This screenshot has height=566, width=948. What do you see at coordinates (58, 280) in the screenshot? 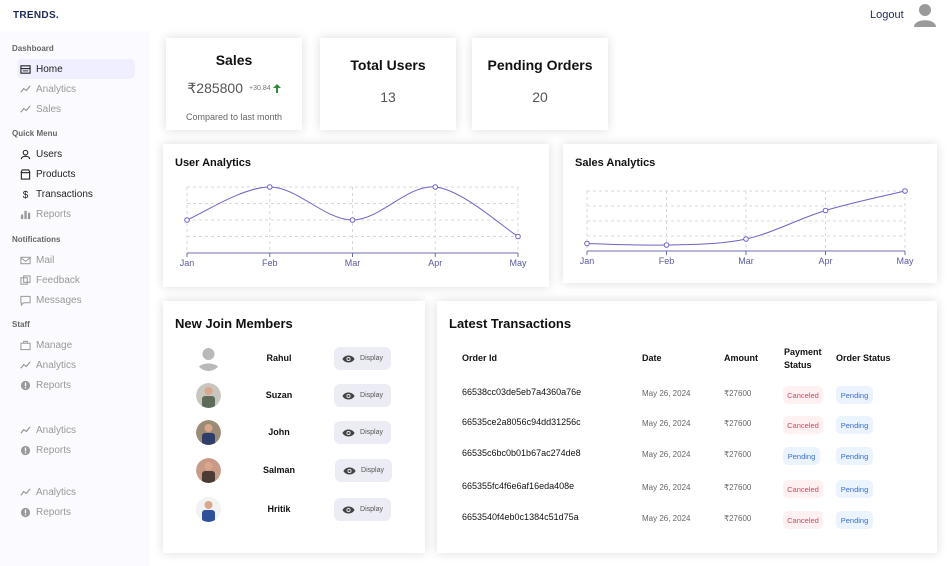
I see `sidebar-item-label: Feedback` at bounding box center [58, 280].